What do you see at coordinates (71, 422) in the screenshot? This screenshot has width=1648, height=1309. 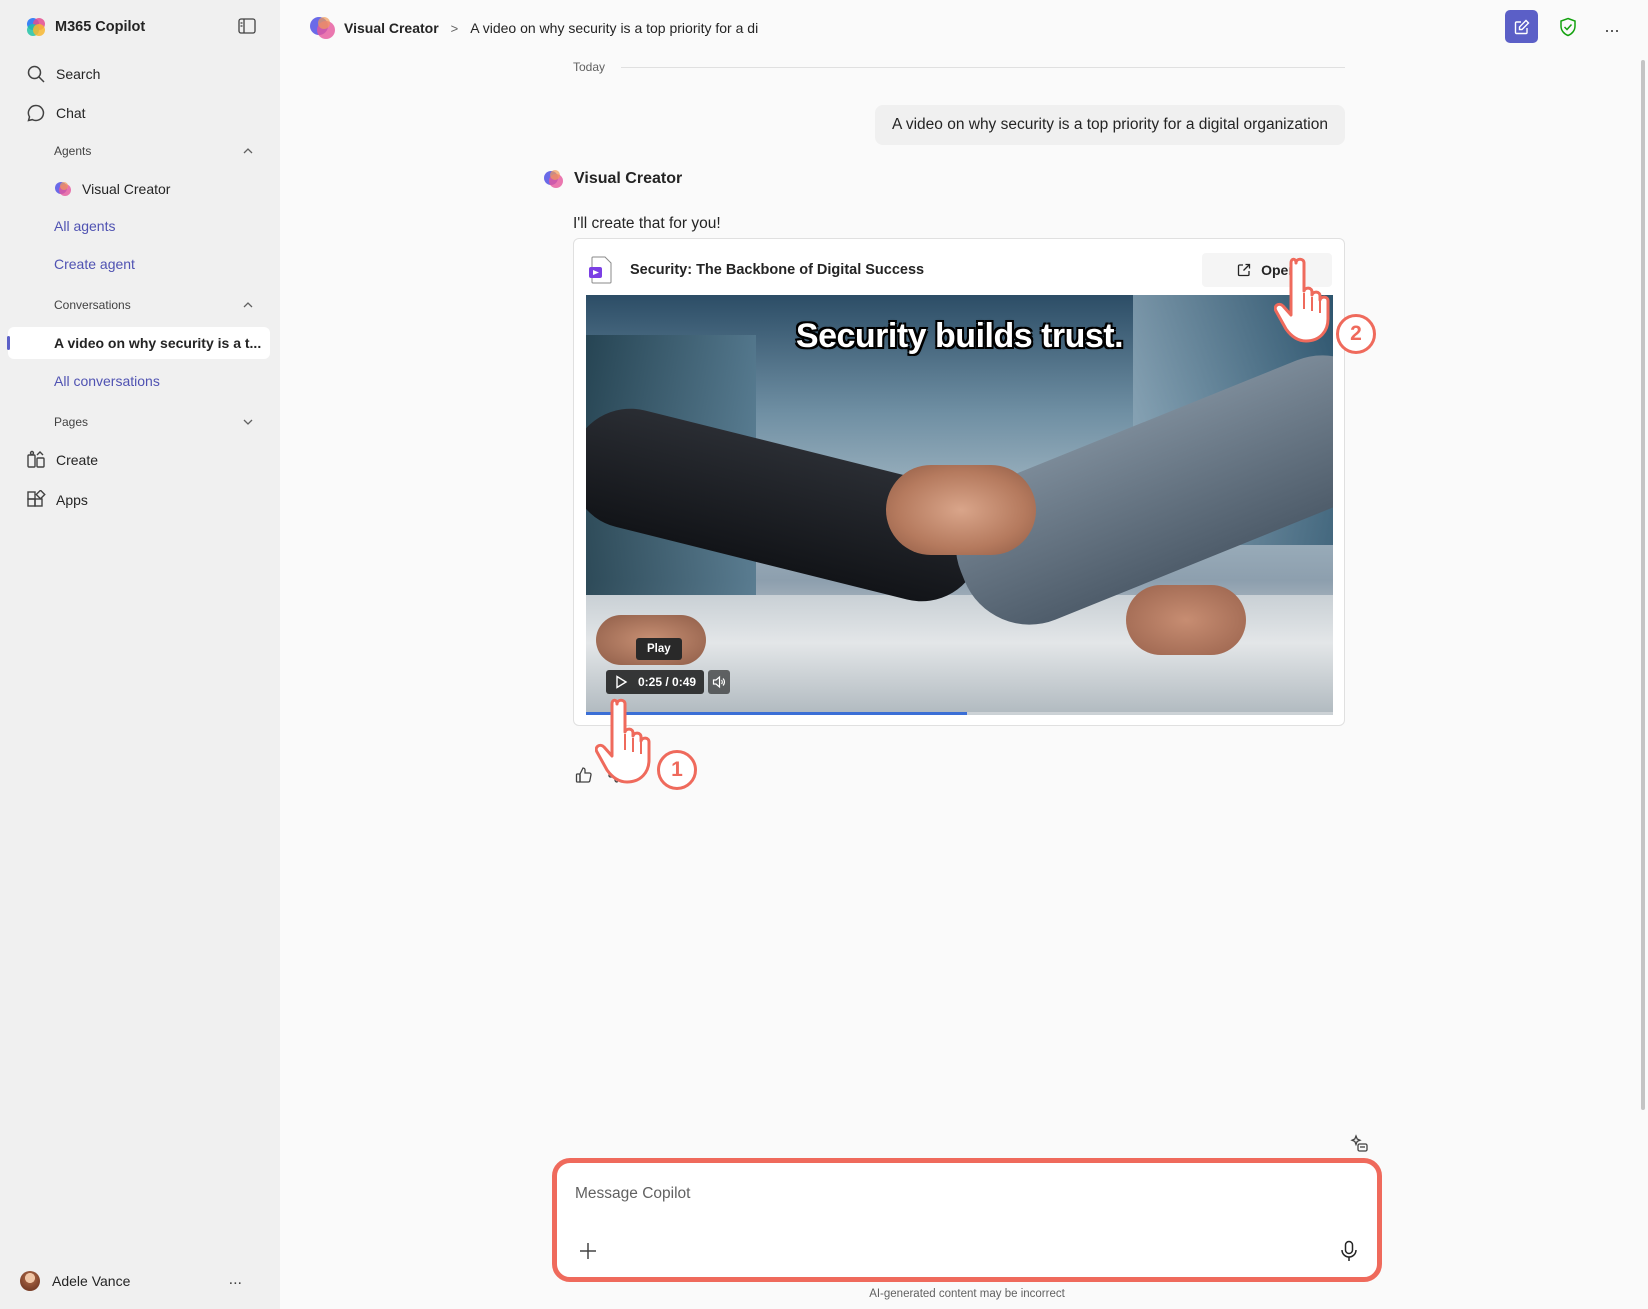 I see `section-label: Pages` at bounding box center [71, 422].